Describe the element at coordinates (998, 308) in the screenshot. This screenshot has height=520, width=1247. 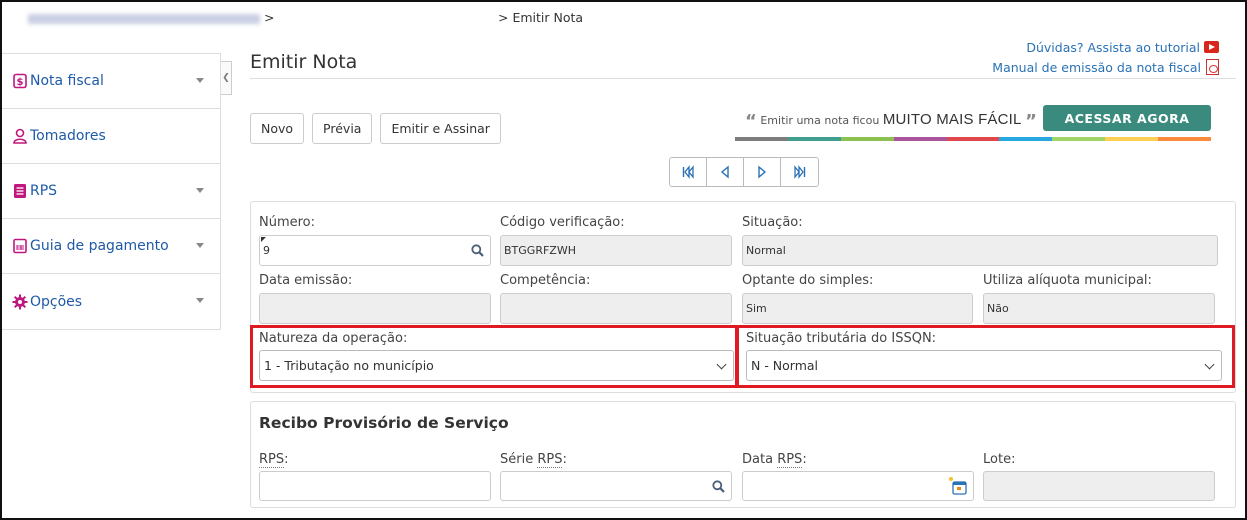
I see `aliquota-municipal-value: Não` at that location.